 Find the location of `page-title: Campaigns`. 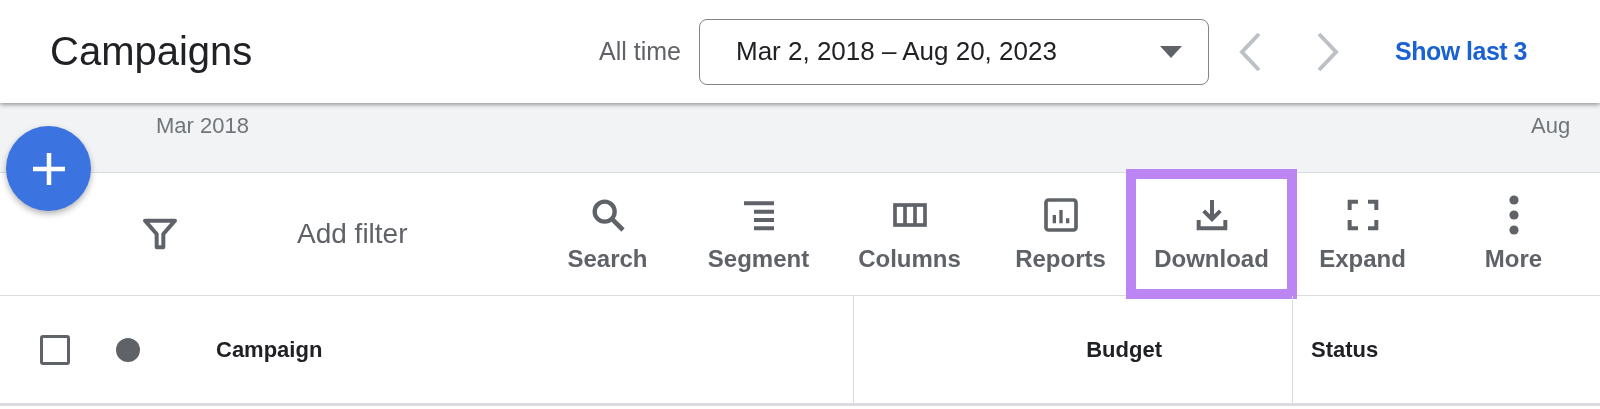

page-title: Campaigns is located at coordinates (152, 51).